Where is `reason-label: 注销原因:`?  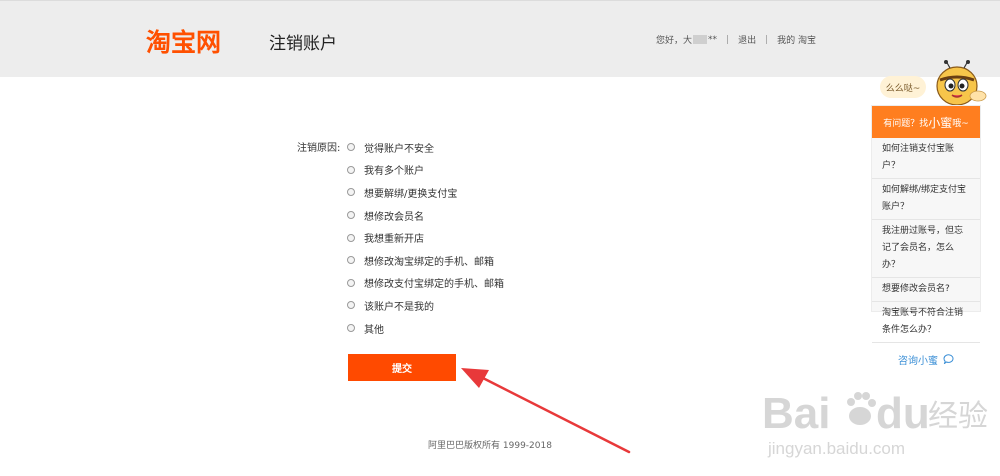 reason-label: 注销原因: is located at coordinates (319, 148).